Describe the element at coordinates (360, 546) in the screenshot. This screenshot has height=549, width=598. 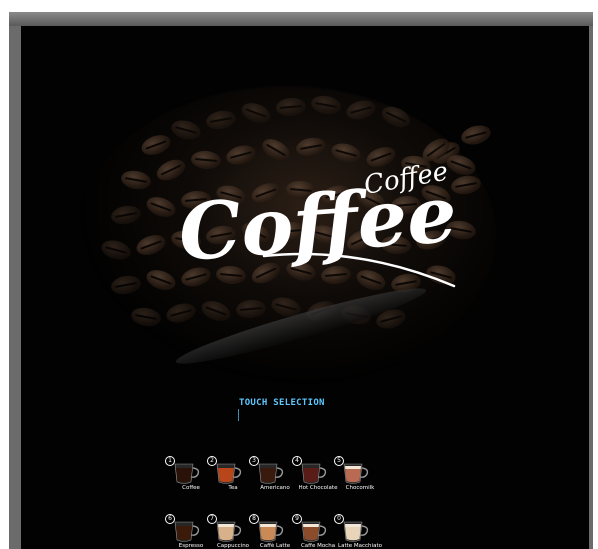
I see `drink-name-label: Latte Macchiato` at that location.